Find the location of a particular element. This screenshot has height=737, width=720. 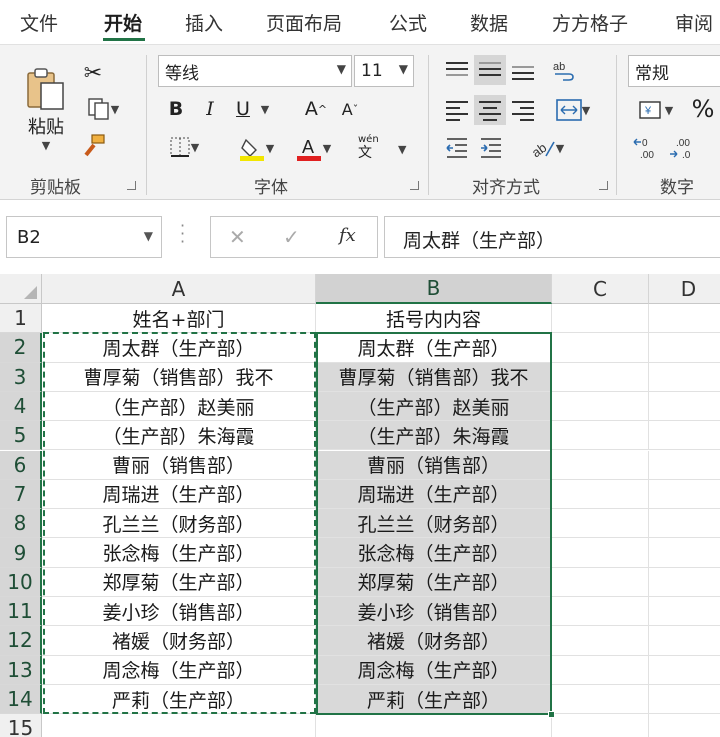

tab-review: 审阅 is located at coordinates (694, 22).